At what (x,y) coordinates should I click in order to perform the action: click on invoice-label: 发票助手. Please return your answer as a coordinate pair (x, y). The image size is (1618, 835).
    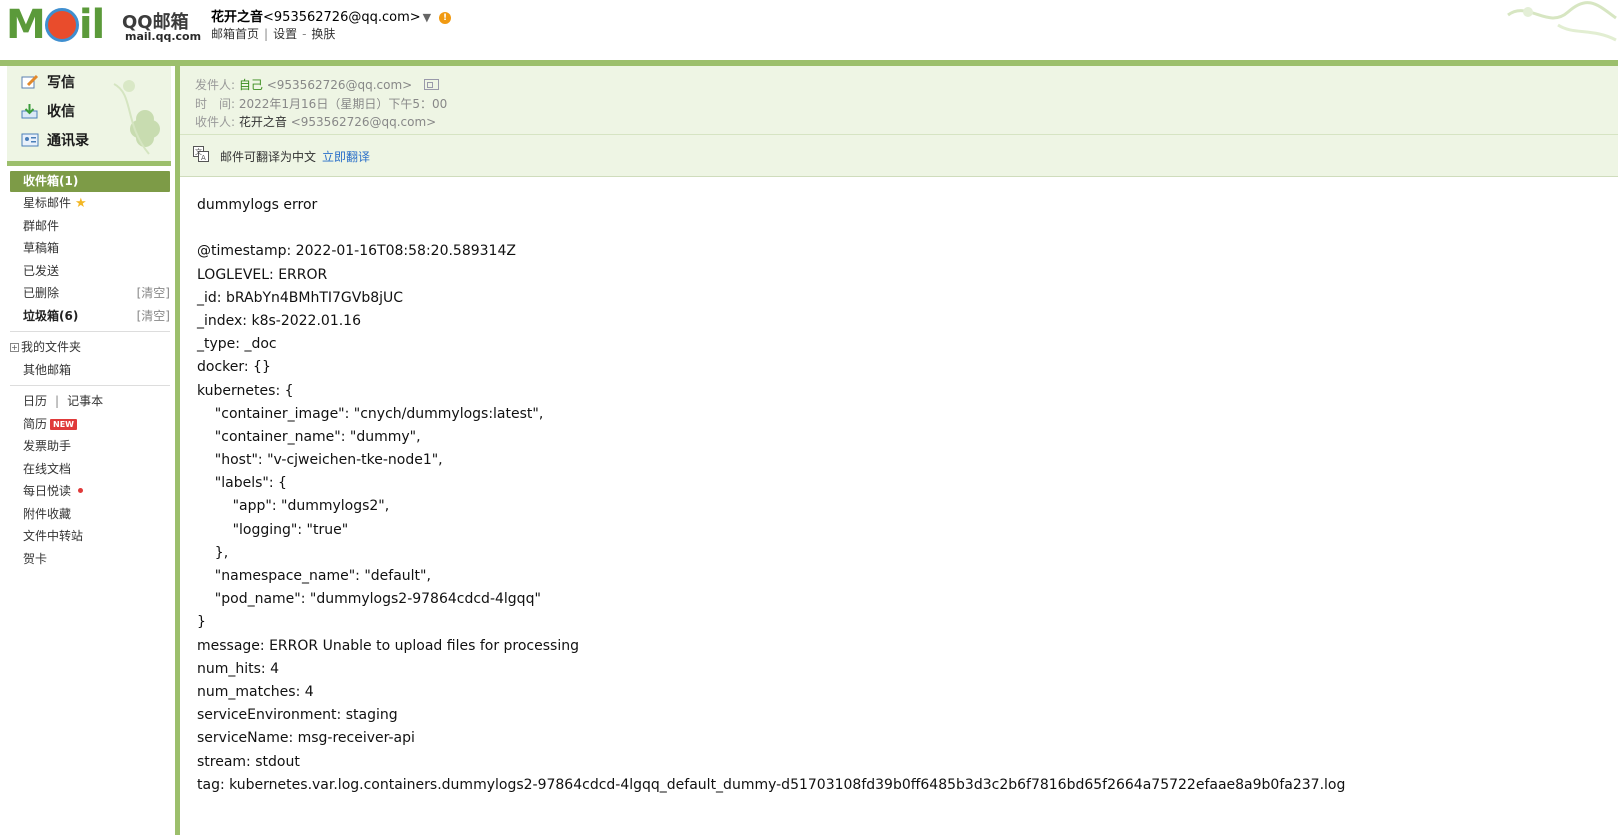
    Looking at the image, I should click on (47, 446).